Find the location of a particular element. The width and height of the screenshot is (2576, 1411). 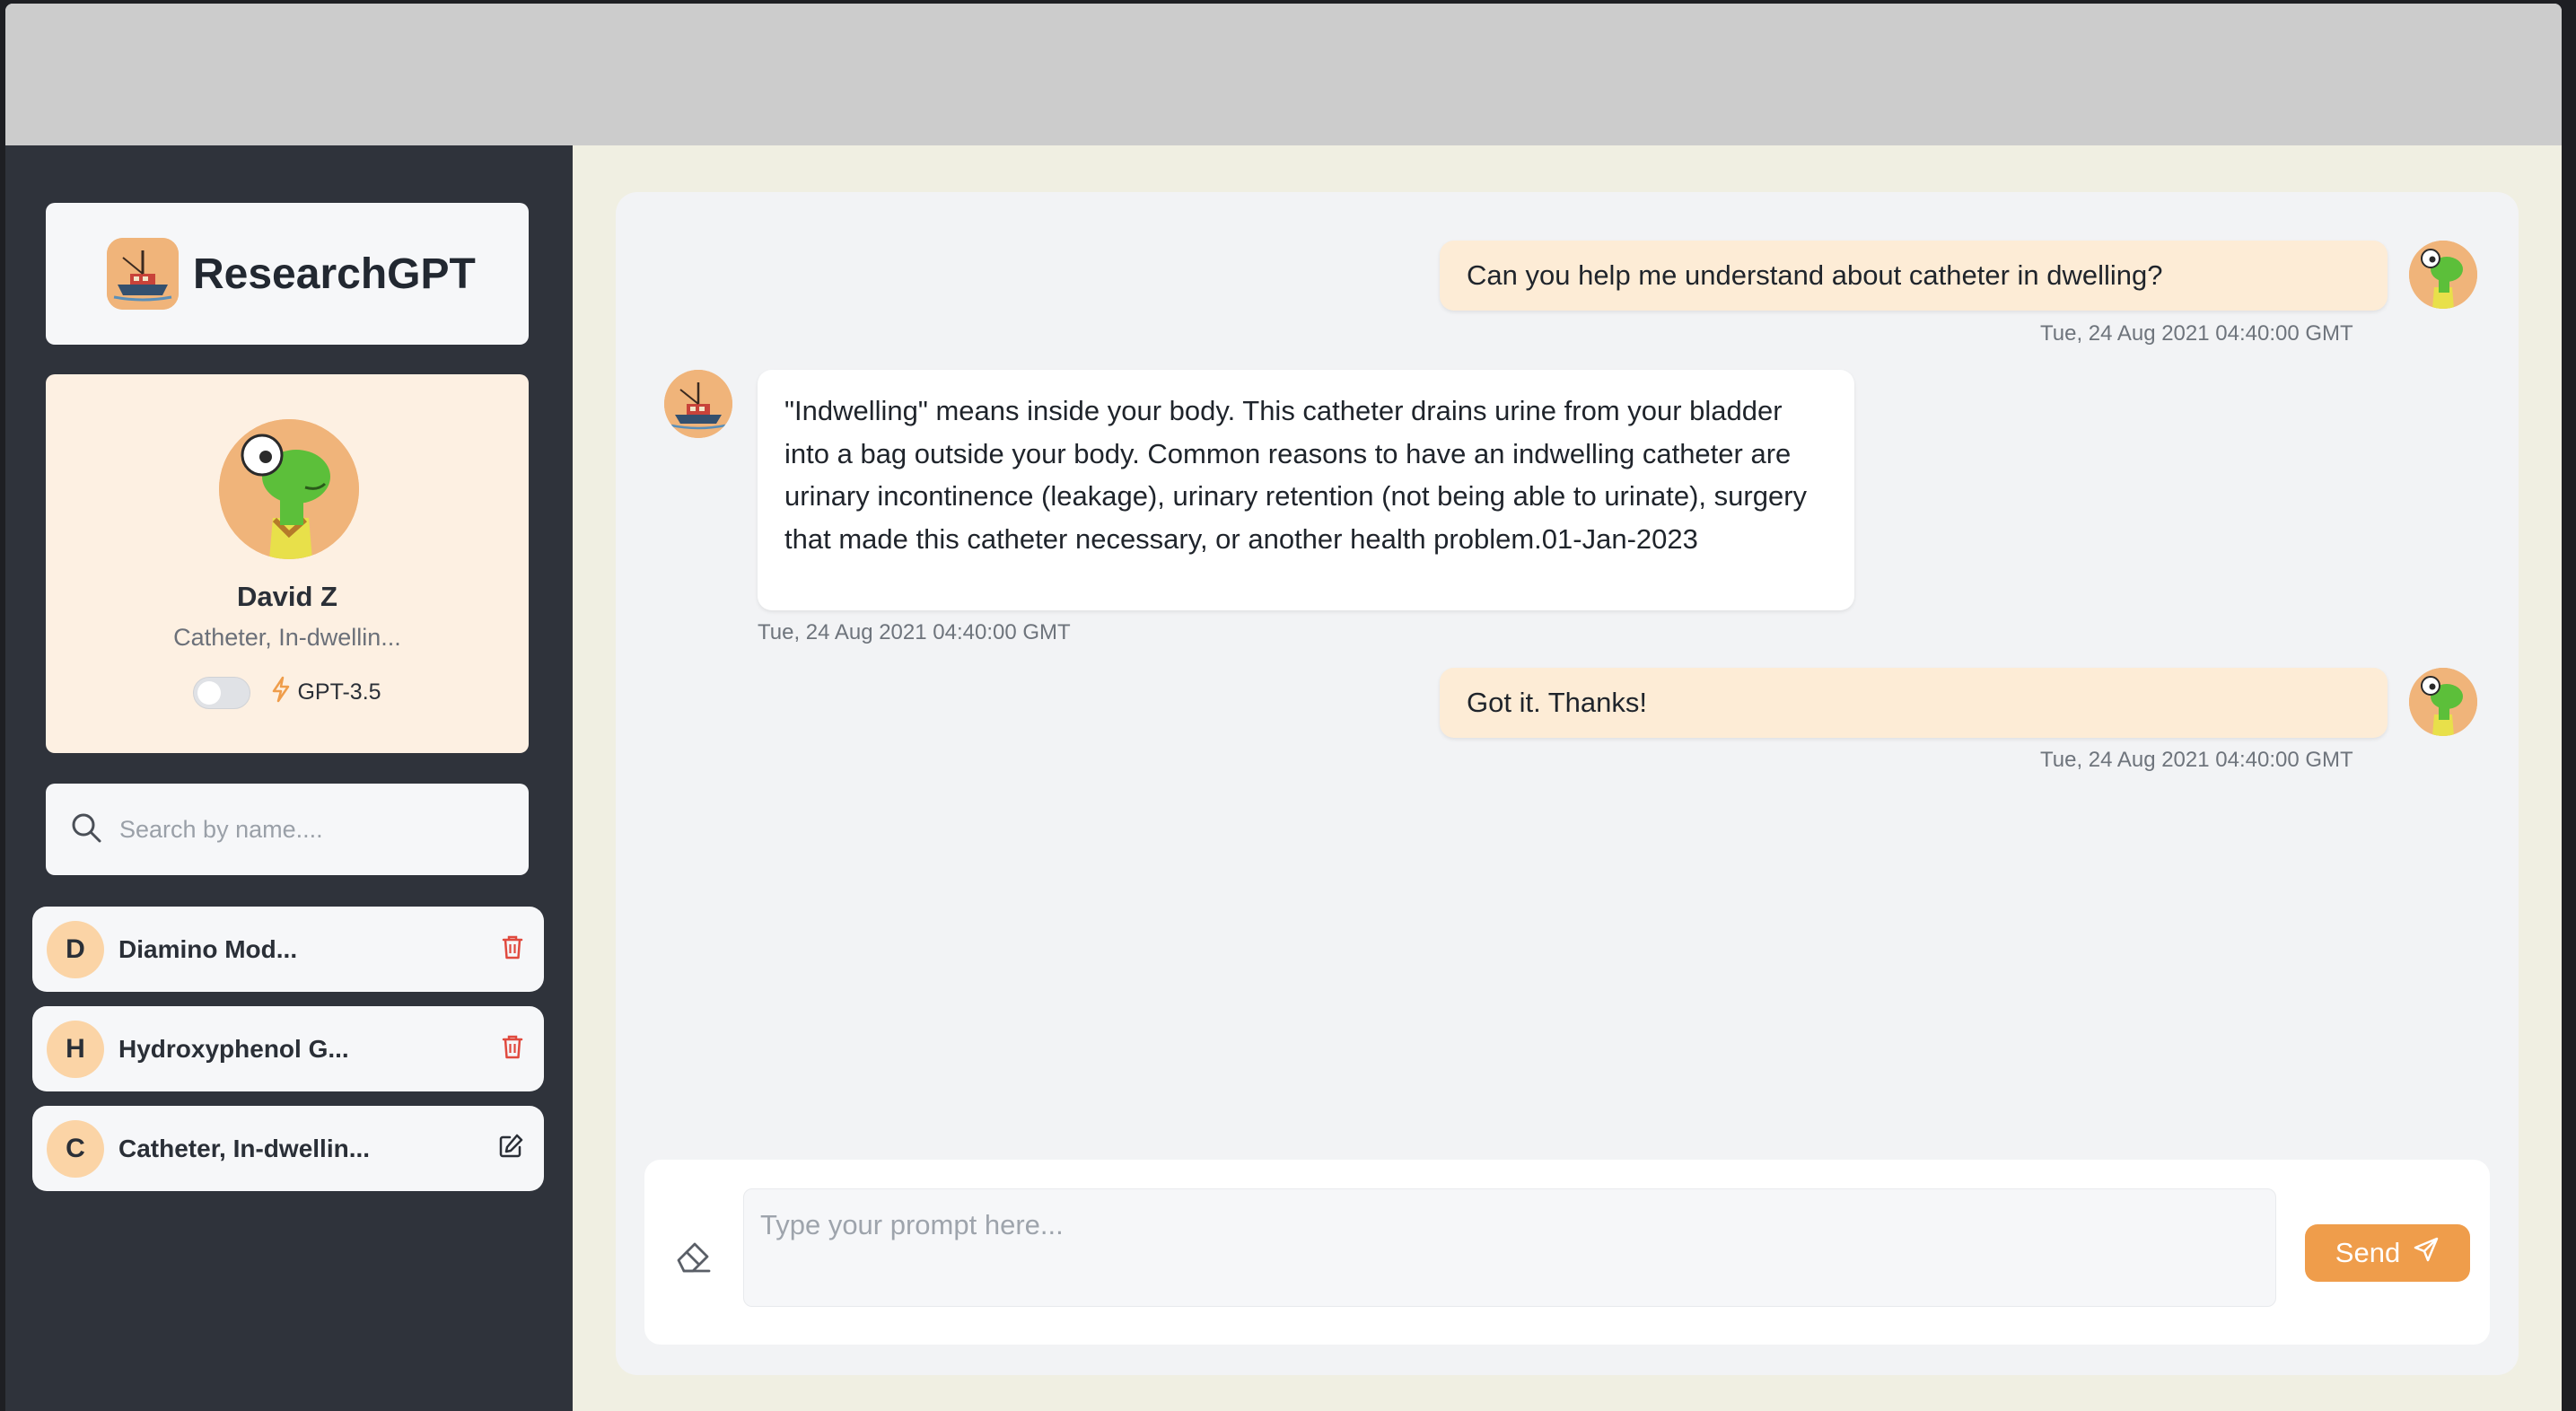

search-icon is located at coordinates (86, 830).